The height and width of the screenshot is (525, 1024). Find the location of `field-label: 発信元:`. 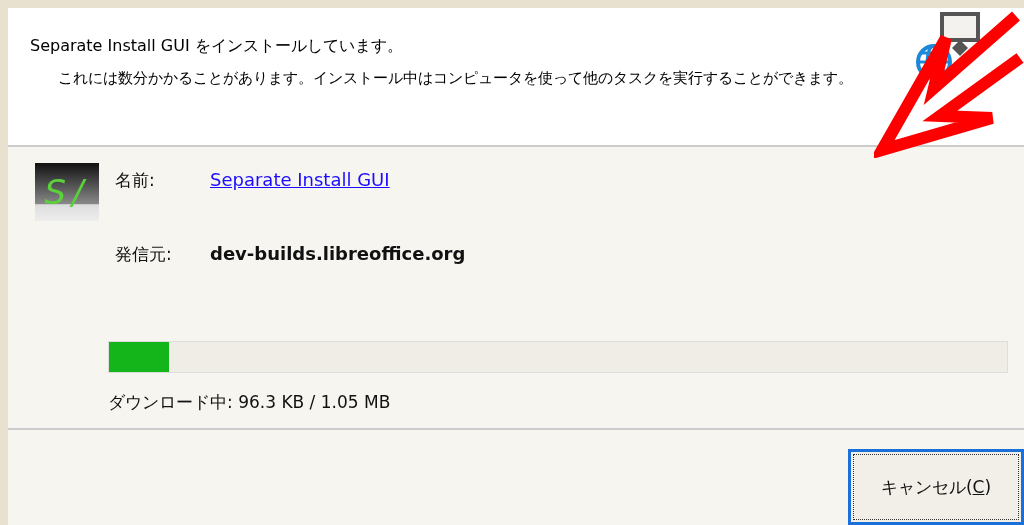

field-label: 発信元: is located at coordinates (144, 254).